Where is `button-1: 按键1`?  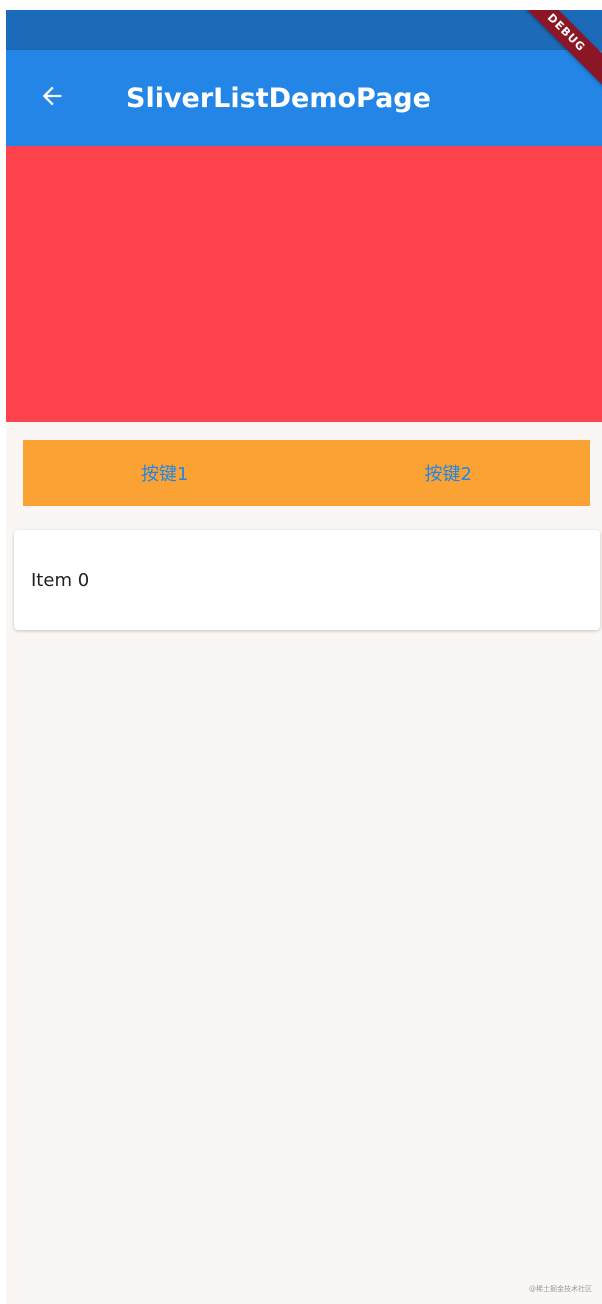 button-1: 按键1 is located at coordinates (165, 473).